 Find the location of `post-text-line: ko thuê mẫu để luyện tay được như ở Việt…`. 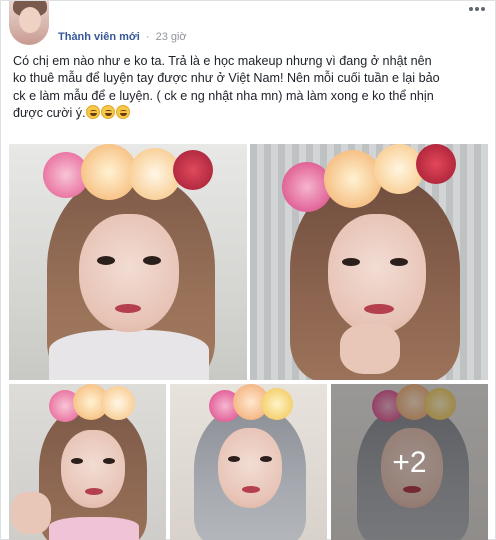

post-text-line: ko thuê mẫu để luyện tay được như ở Việt… is located at coordinates (226, 78).